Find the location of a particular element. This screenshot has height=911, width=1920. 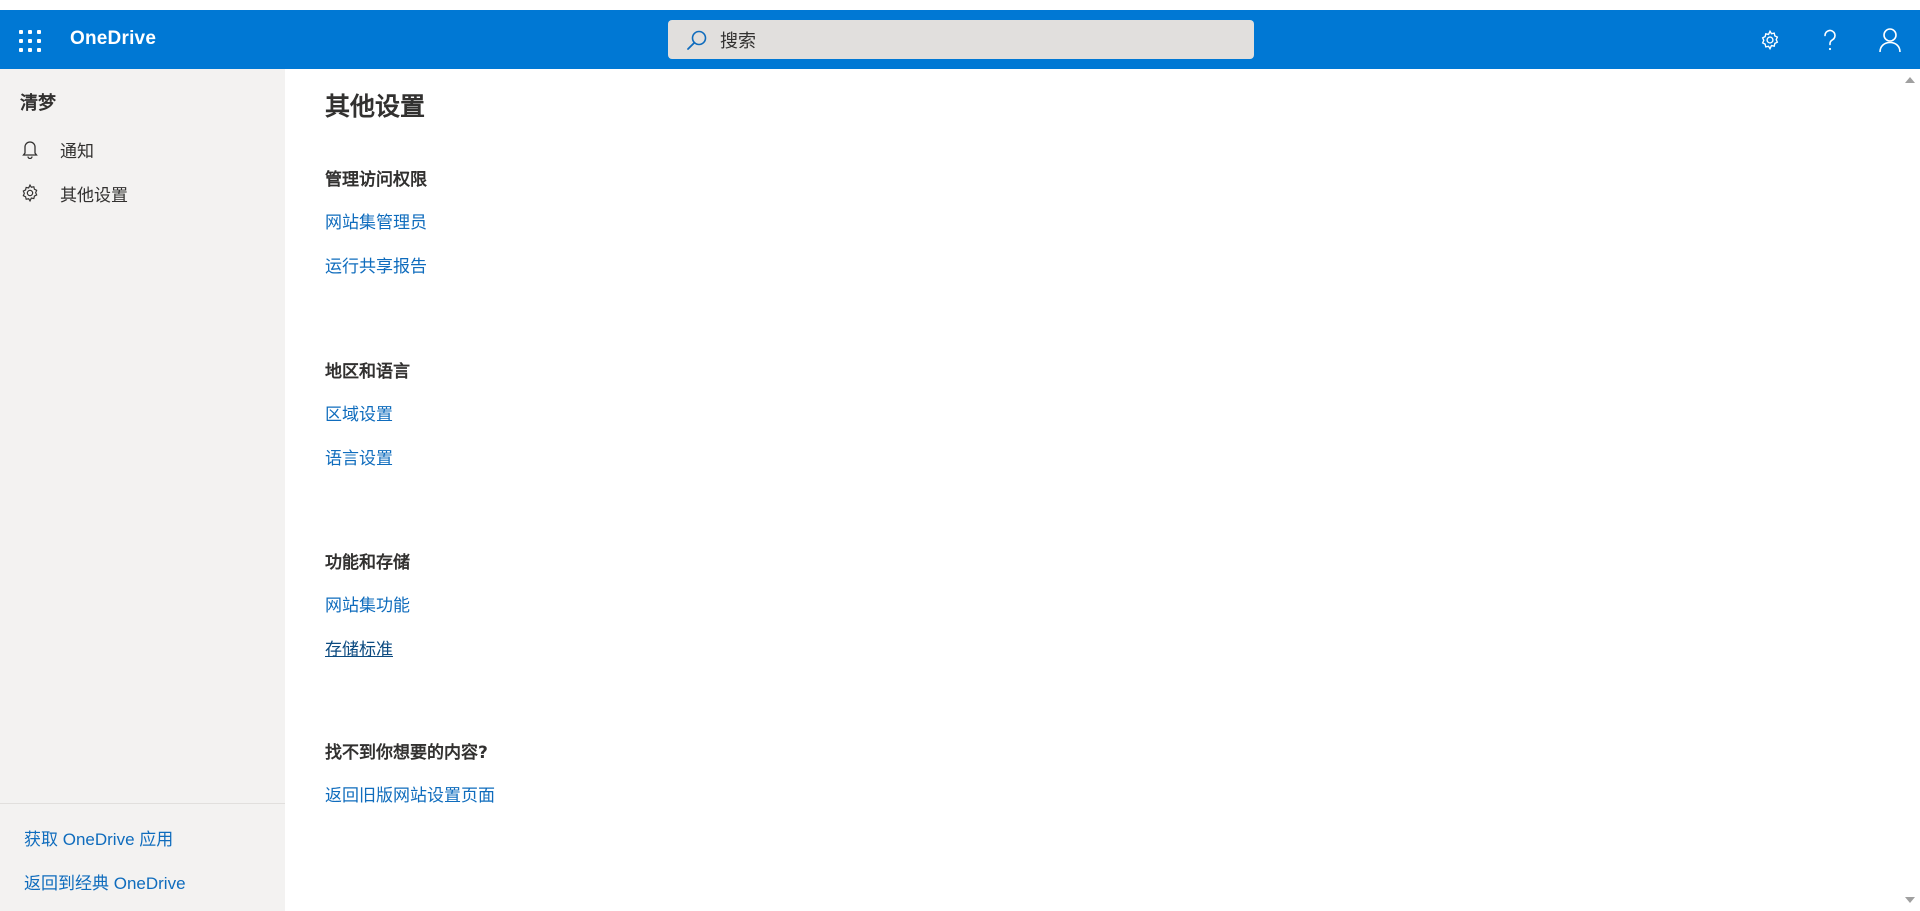

site-collection-admins-link: 网站集管理员 is located at coordinates (376, 220).